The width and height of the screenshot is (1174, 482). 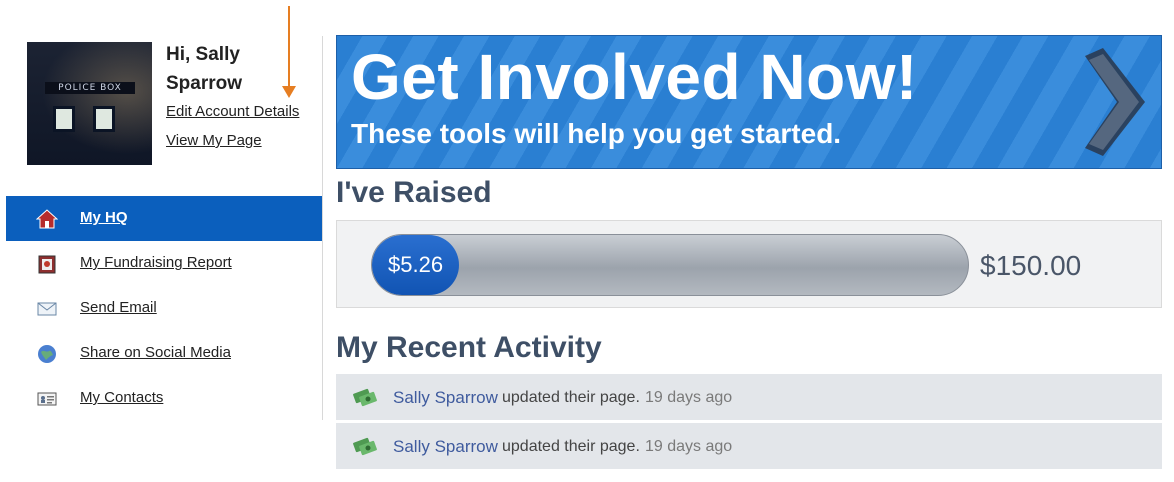 I want to click on progress-panel: $5.26 $150.00, so click(x=749, y=264).